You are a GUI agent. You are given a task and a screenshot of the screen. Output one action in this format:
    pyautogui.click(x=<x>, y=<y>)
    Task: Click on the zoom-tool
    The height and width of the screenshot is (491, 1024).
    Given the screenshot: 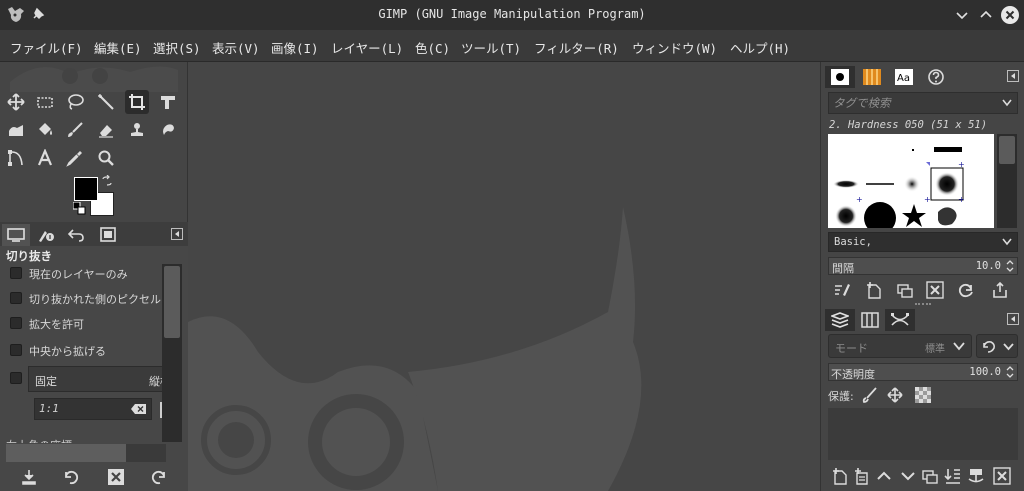 What is the action you would take?
    pyautogui.click(x=106, y=158)
    